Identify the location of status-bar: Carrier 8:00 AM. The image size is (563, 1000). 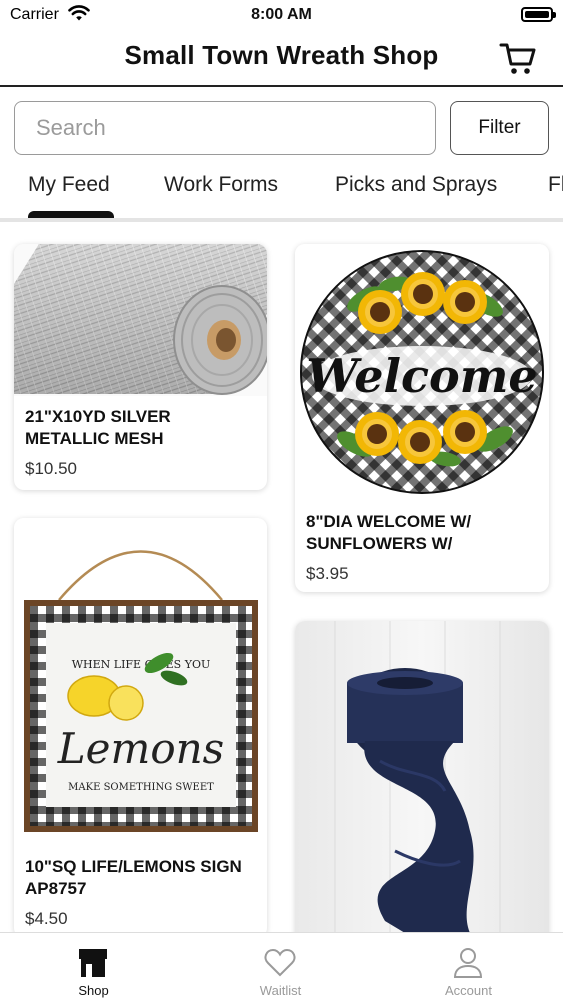
(281, 15).